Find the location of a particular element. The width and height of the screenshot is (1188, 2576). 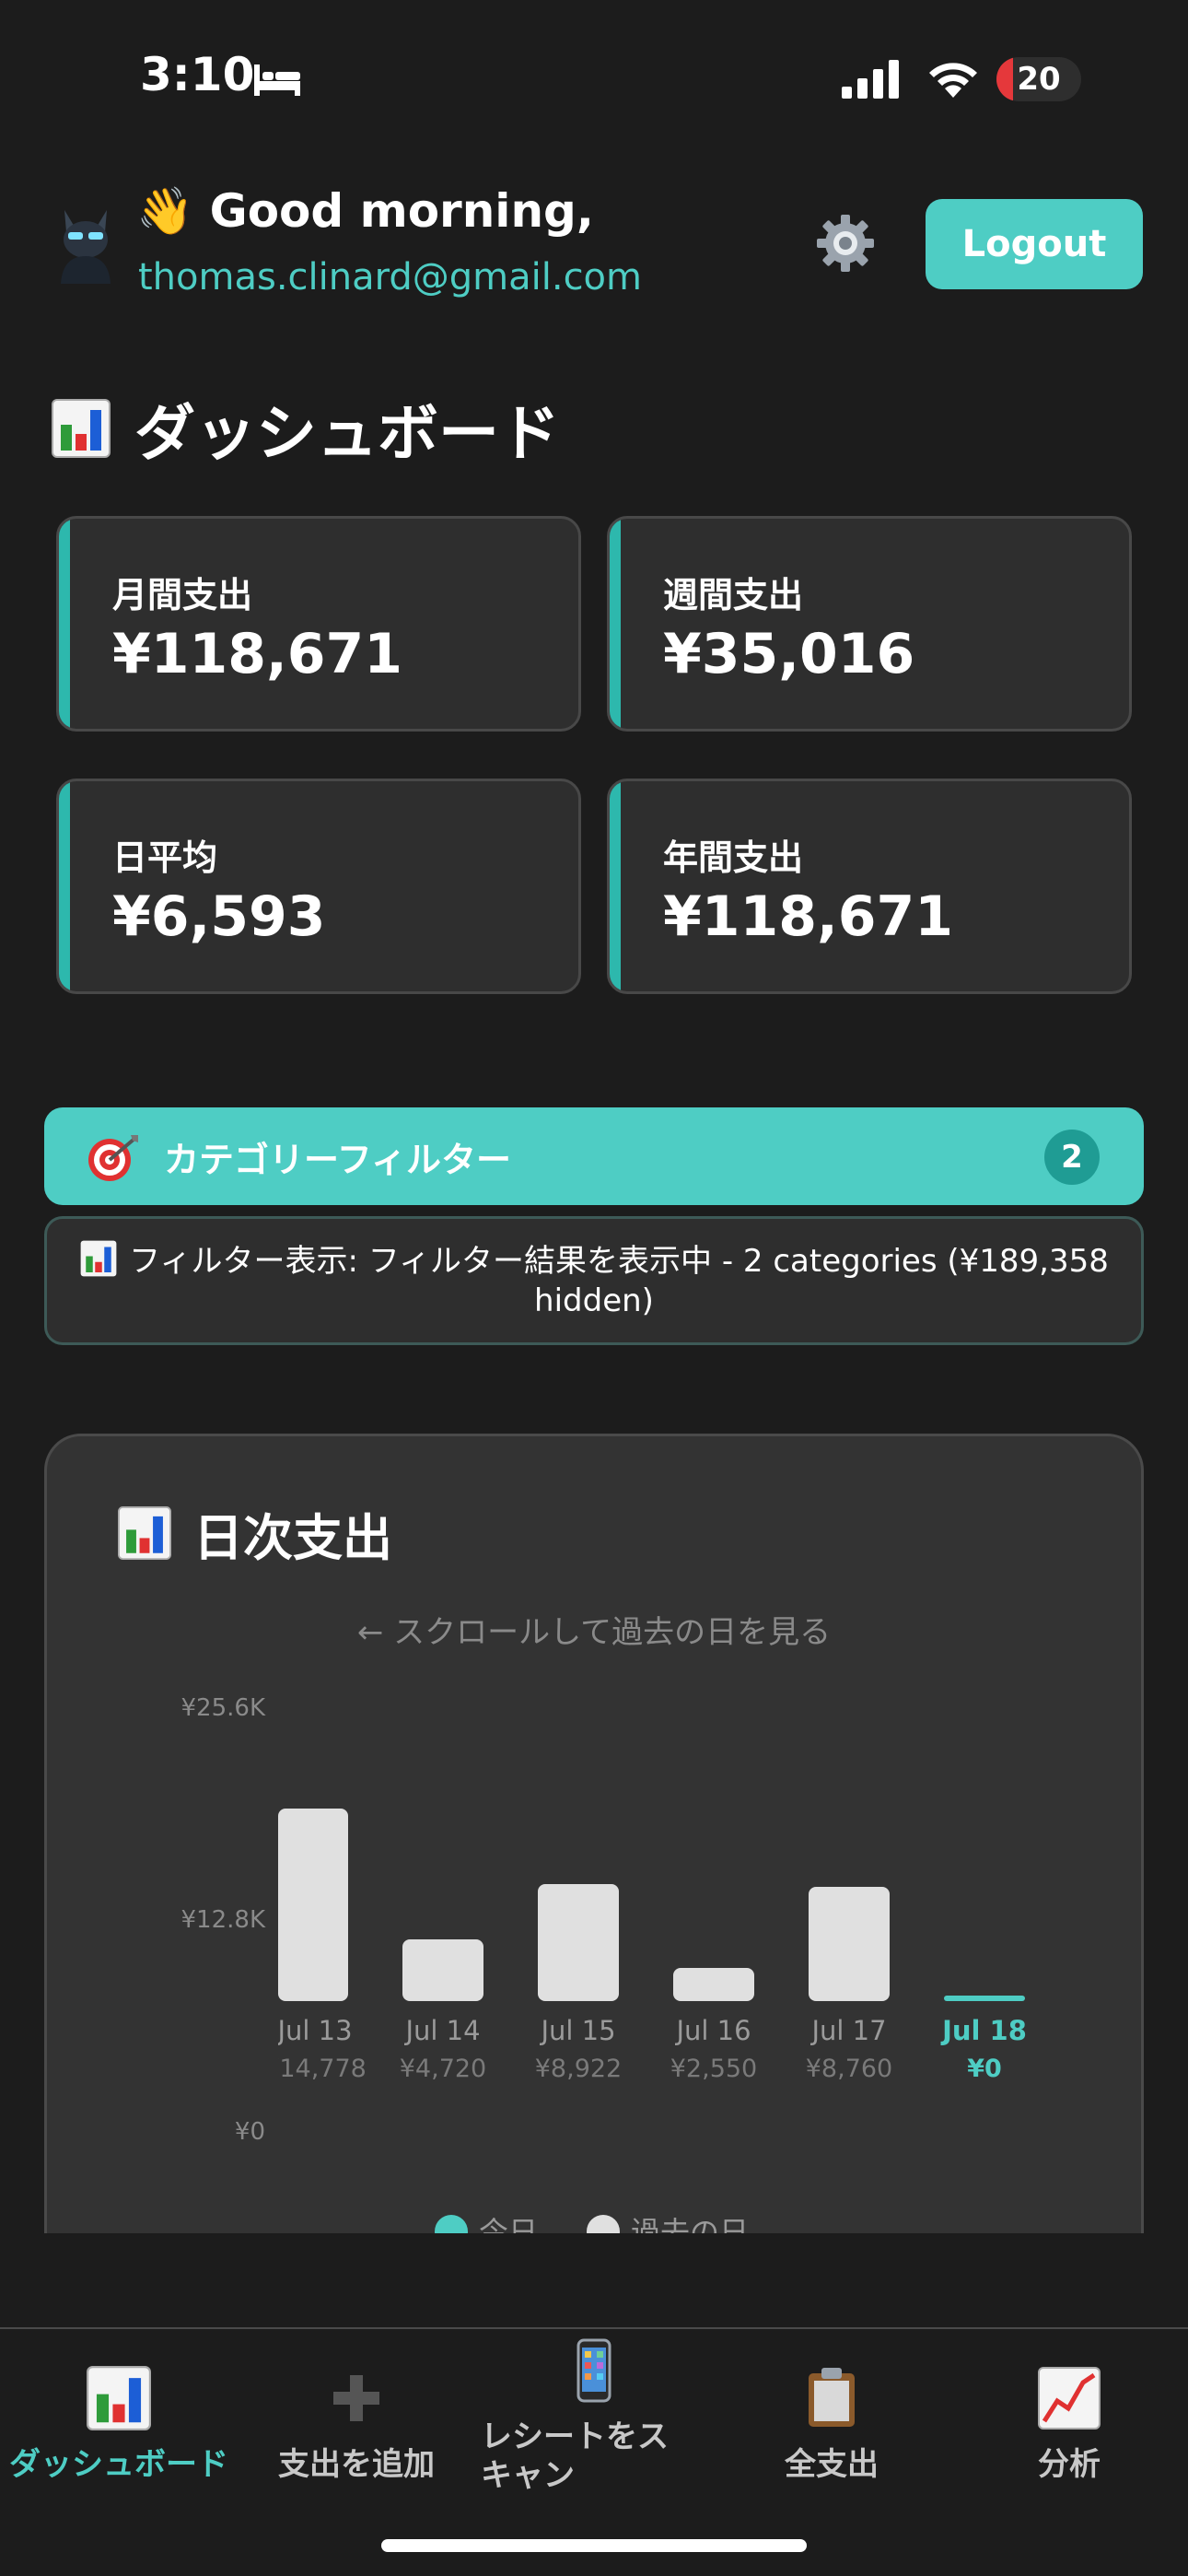

home-indicator is located at coordinates (594, 2545).